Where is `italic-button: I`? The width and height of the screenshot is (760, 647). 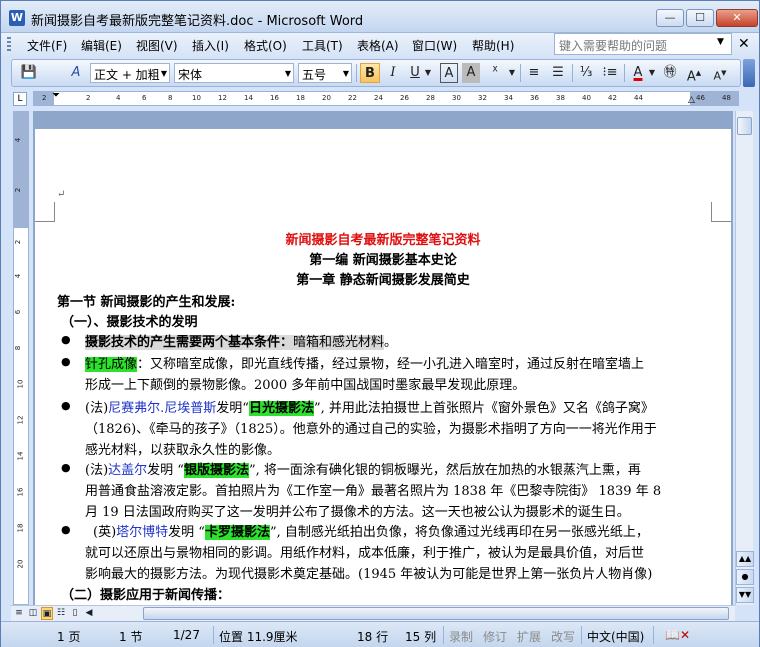
italic-button: I is located at coordinates (393, 73).